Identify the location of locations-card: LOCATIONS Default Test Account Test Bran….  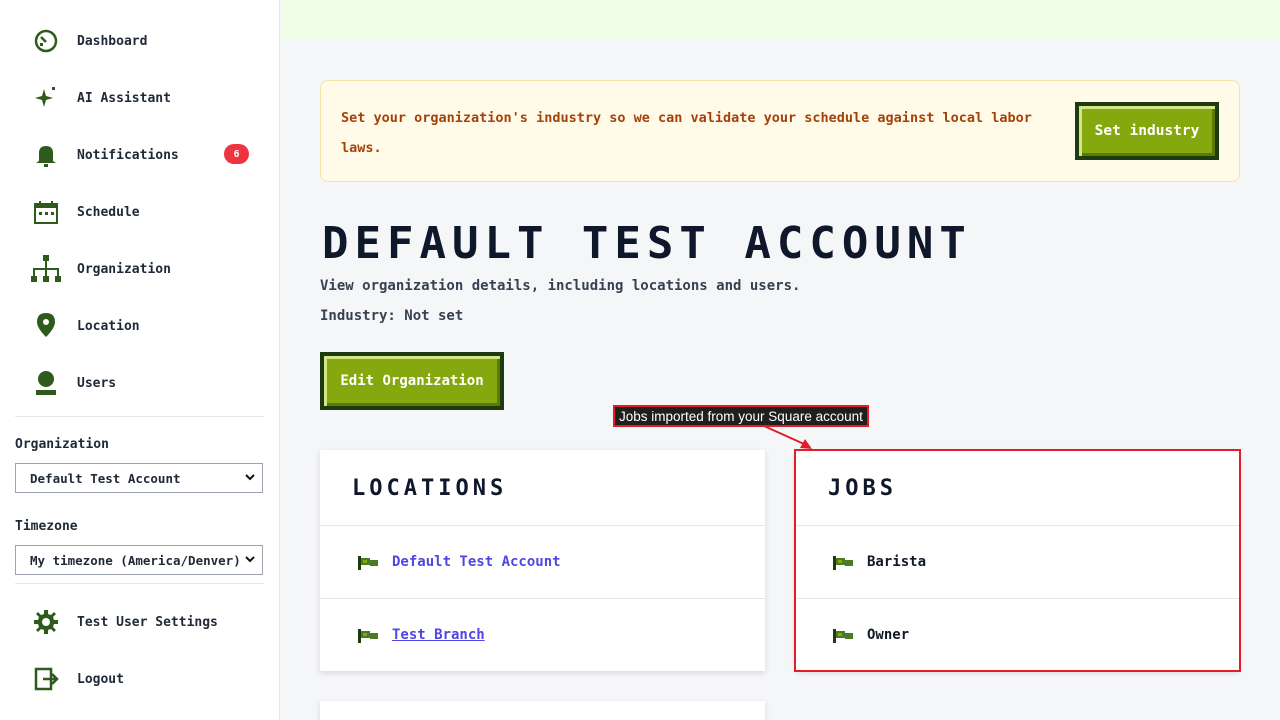
(542, 560).